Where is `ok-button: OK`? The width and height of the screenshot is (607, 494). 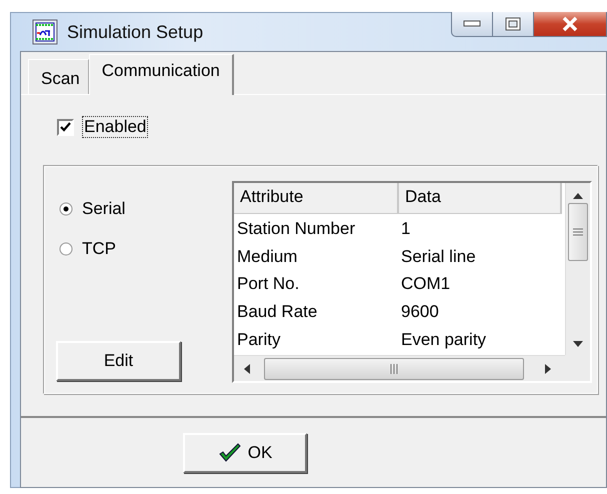
ok-button: OK is located at coordinates (245, 452).